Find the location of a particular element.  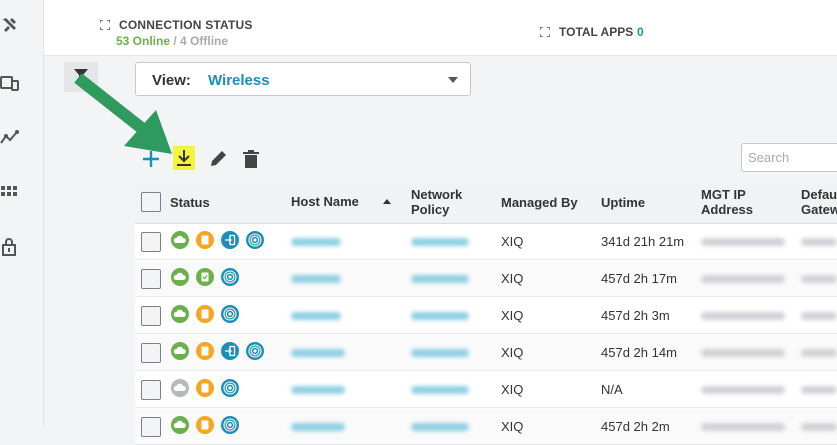

download-icon is located at coordinates (184, 158).